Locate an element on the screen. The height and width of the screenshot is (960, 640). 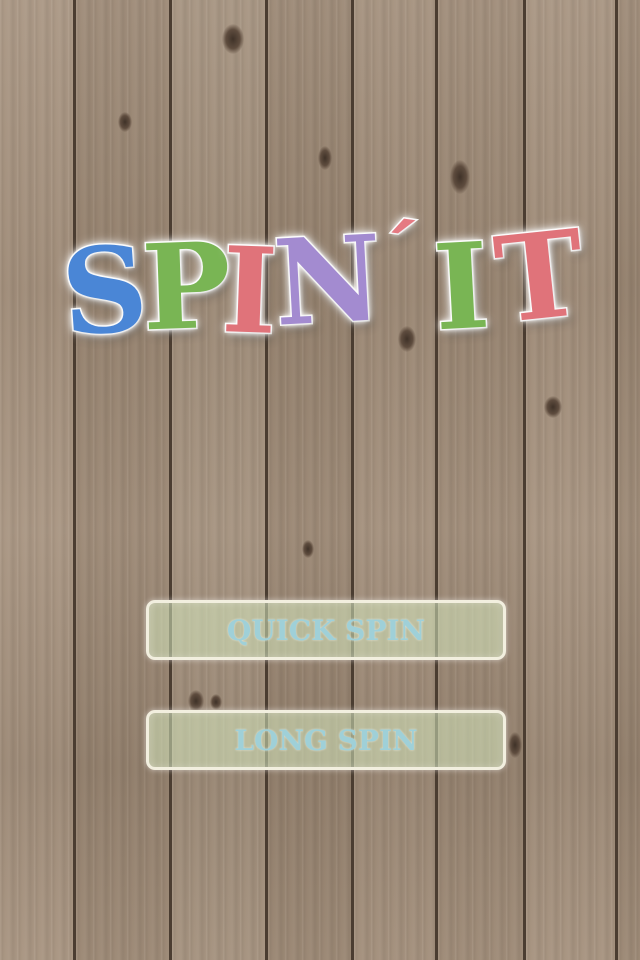
logo-letter: P is located at coordinates (186, 286).